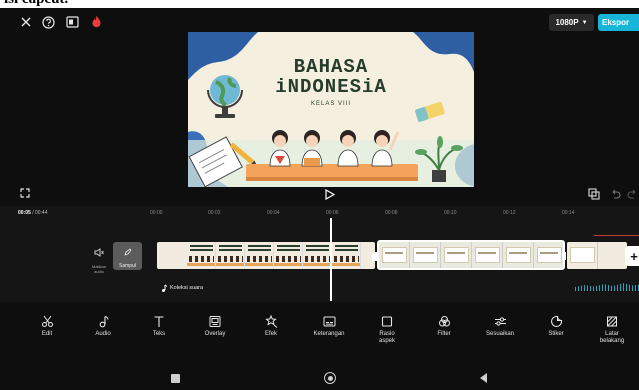  What do you see at coordinates (98, 269) in the screenshot?
I see `mute-audio-label: Matikan audio` at bounding box center [98, 269].